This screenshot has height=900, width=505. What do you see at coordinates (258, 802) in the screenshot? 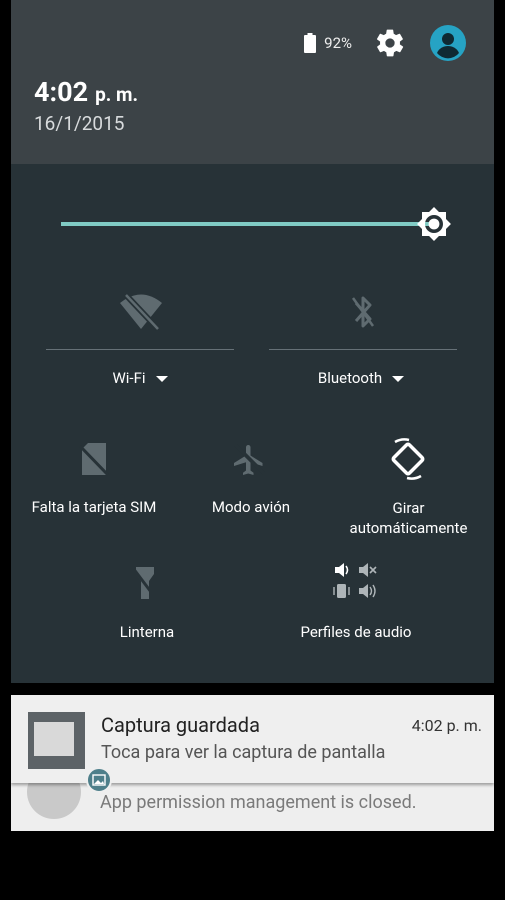
I see `notification-text: App permission management is closed.` at bounding box center [258, 802].